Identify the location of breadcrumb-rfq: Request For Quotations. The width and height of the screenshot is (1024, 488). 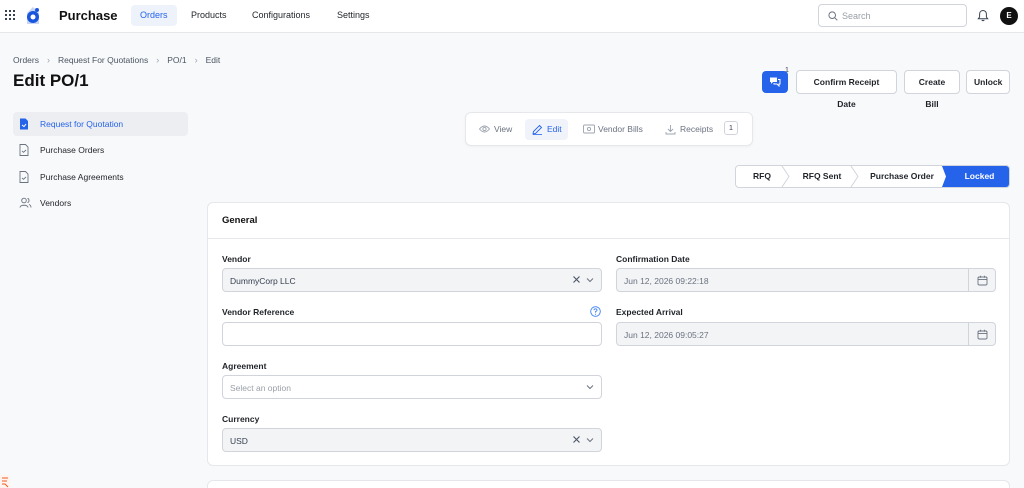
(103, 60).